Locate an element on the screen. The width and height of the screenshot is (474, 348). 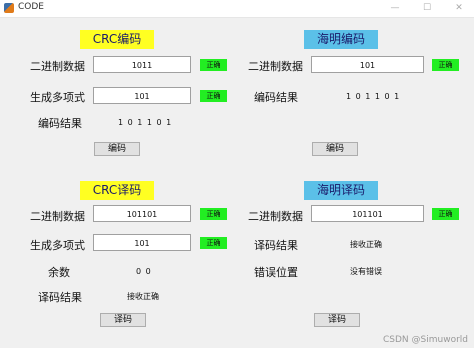
crc-decode-binary-input: 101101 is located at coordinates (142, 213).